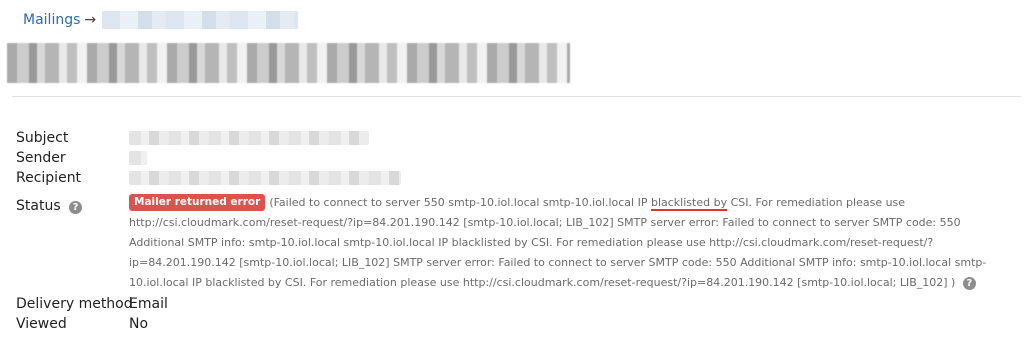 The height and width of the screenshot is (348, 1033). I want to click on viewed-value: No, so click(139, 324).